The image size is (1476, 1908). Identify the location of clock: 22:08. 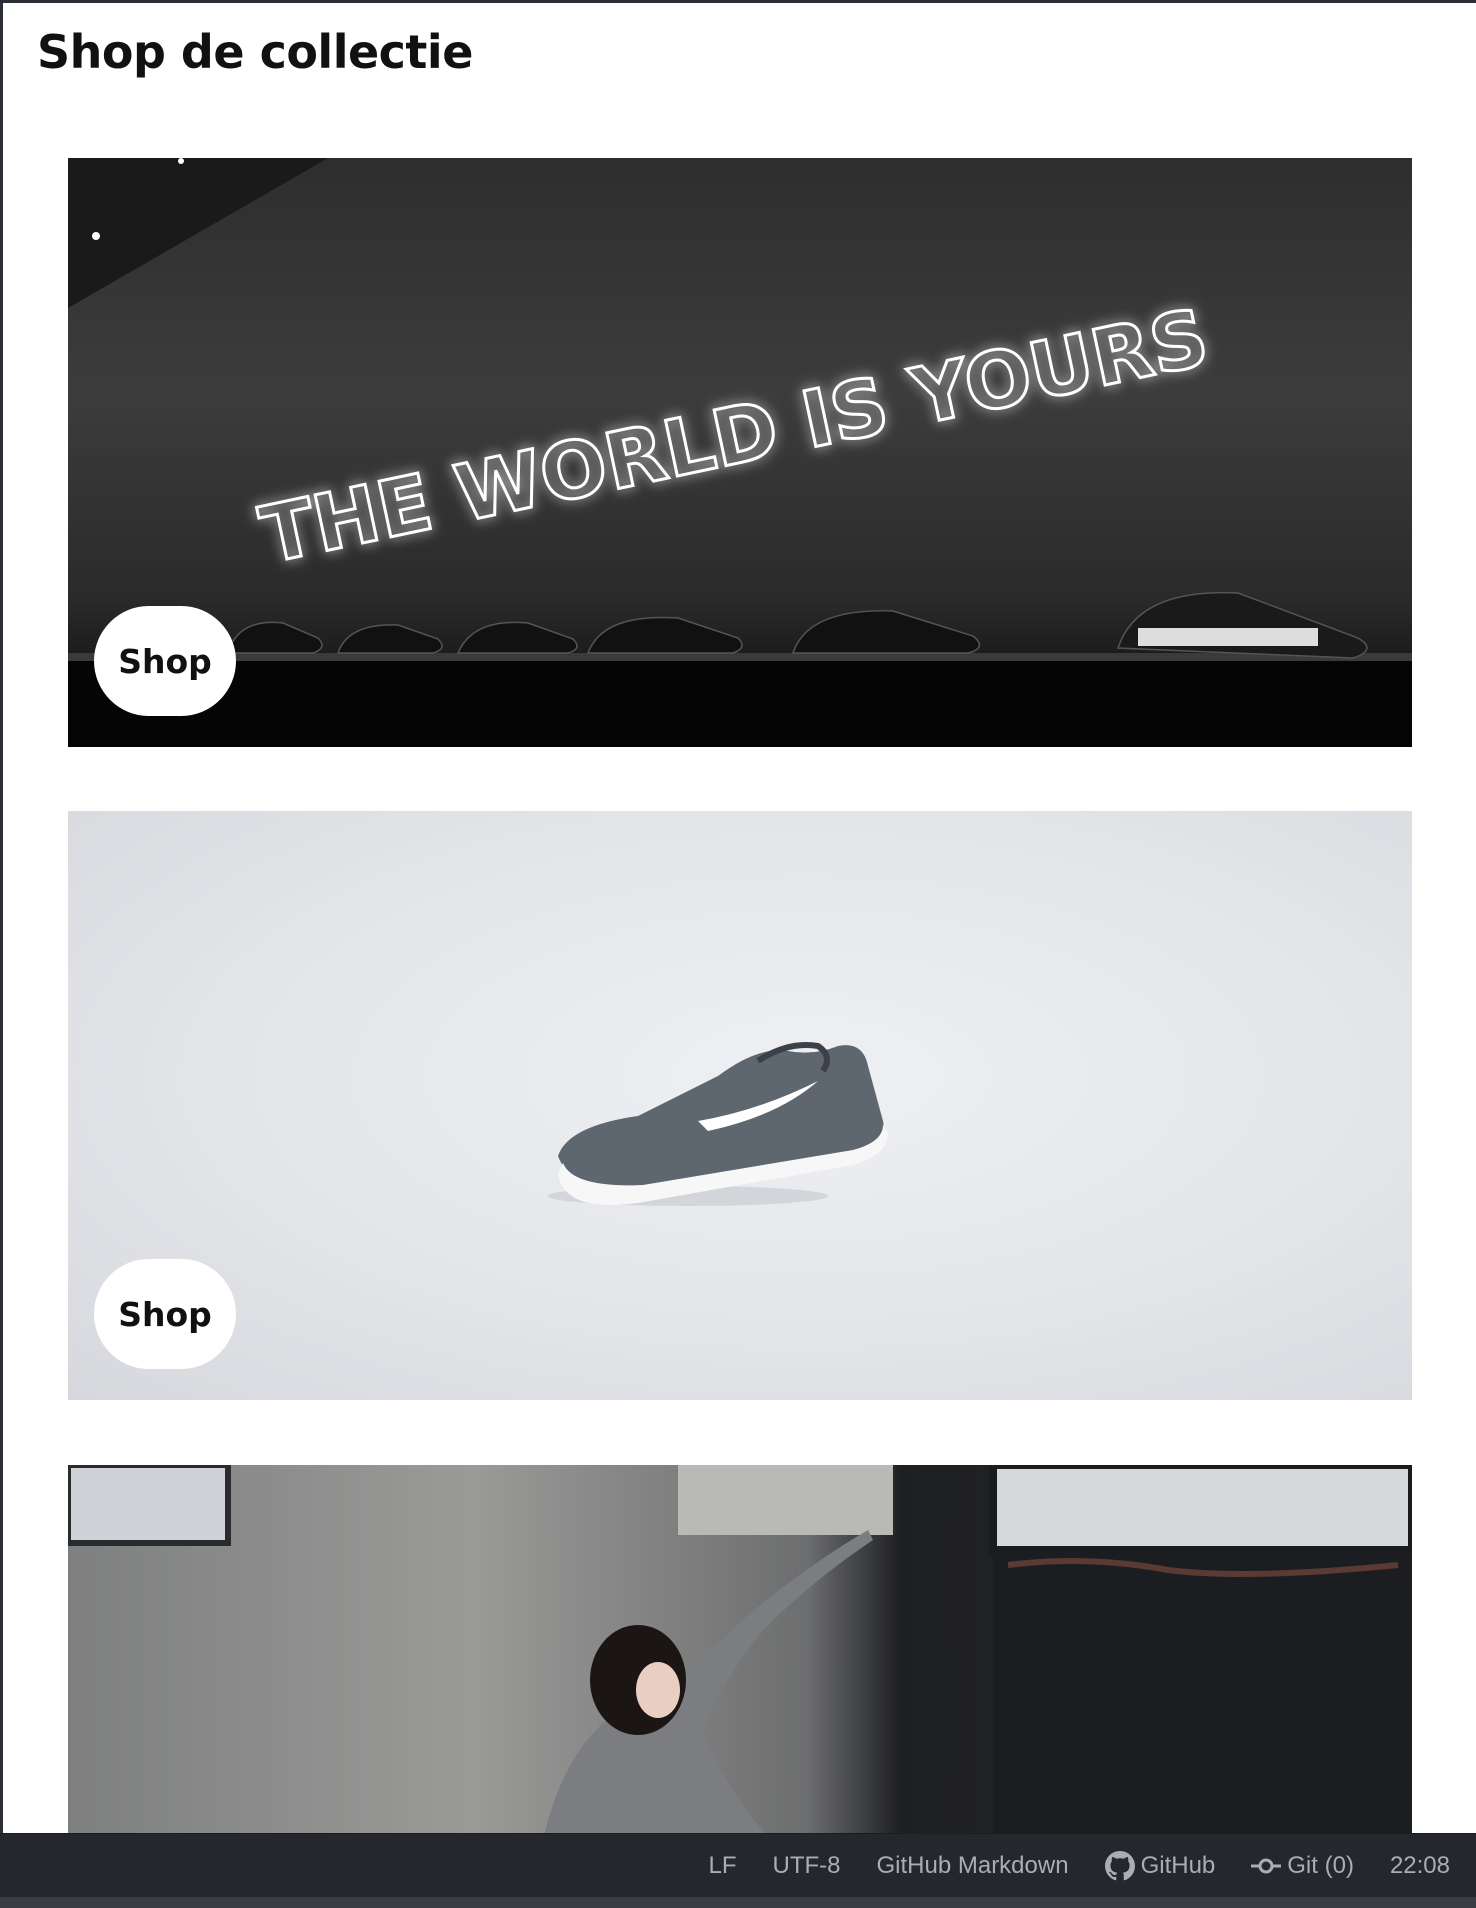
(1419, 1865).